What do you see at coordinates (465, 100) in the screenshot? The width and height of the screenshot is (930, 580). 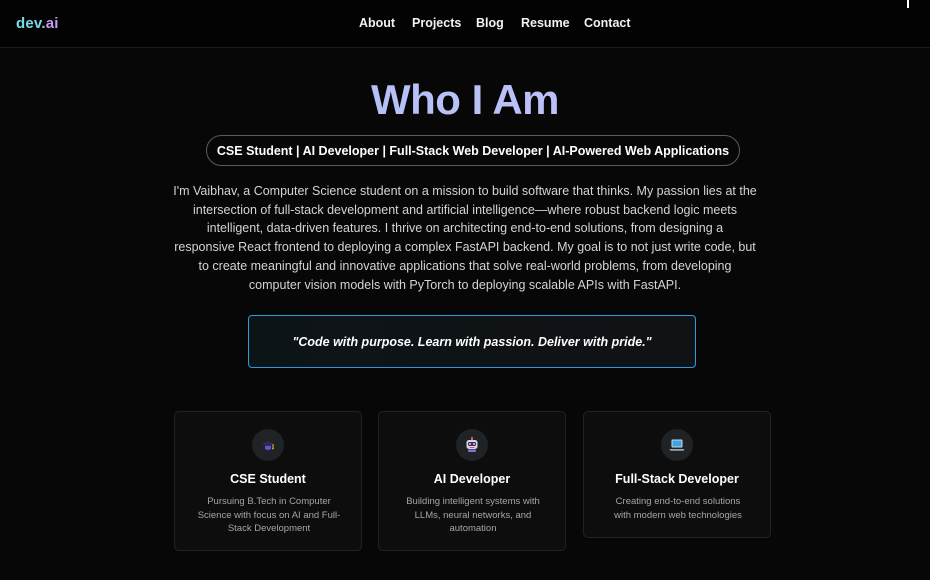 I see `page-title: Who I Am` at bounding box center [465, 100].